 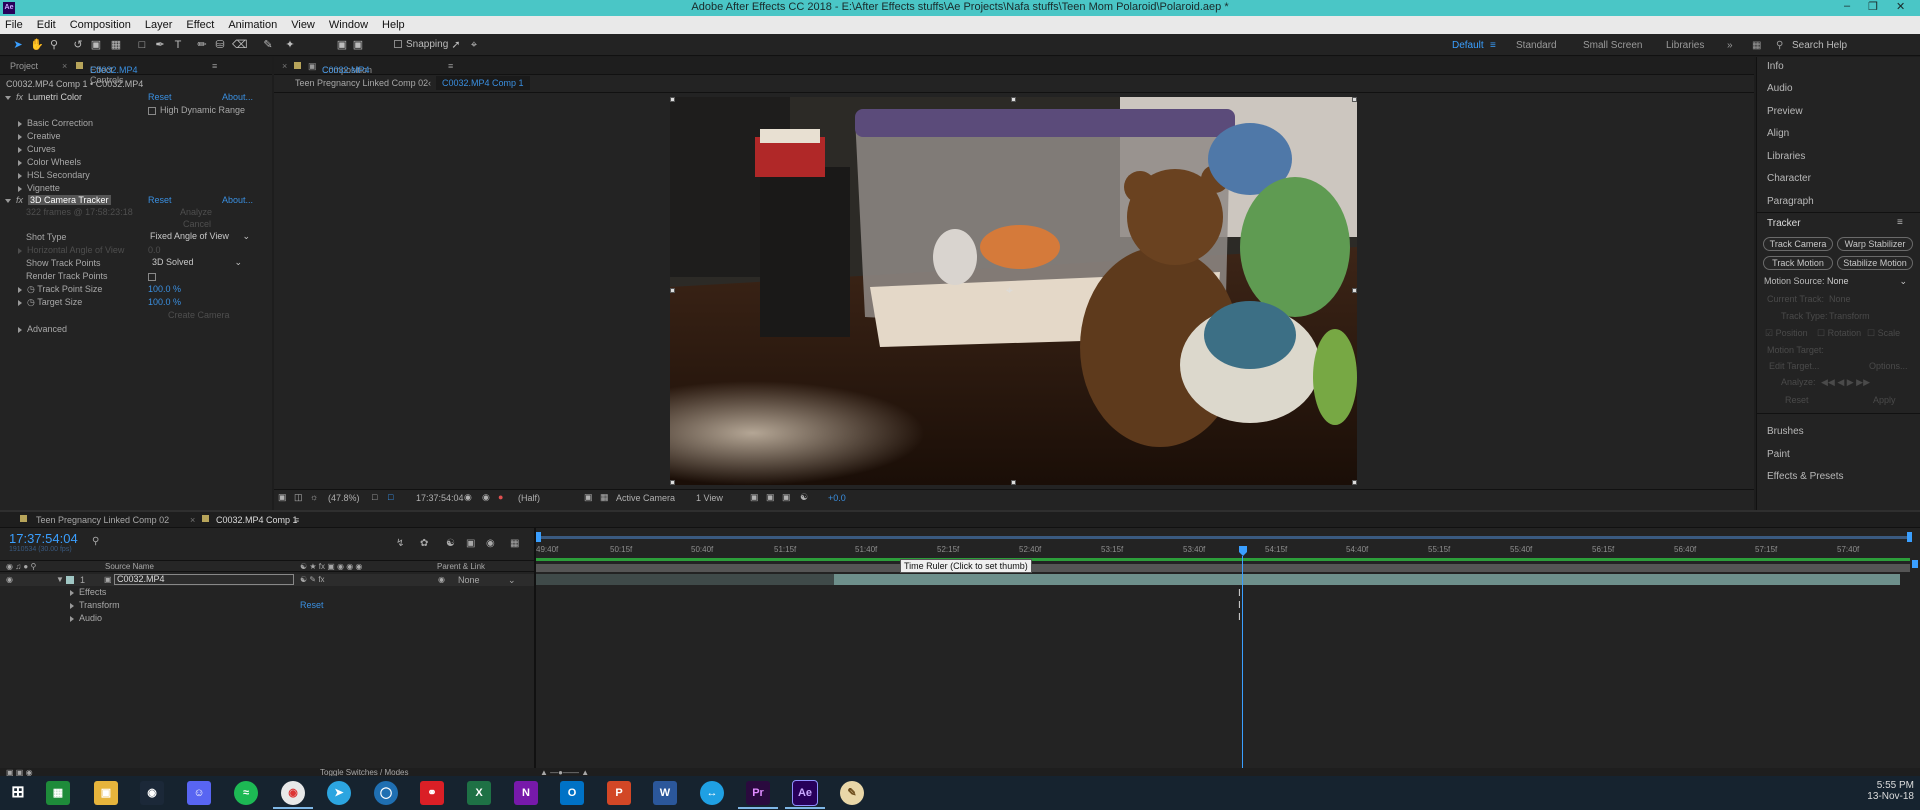 What do you see at coordinates (1873, 6) in the screenshot?
I see `restore-icon: ❐` at bounding box center [1873, 6].